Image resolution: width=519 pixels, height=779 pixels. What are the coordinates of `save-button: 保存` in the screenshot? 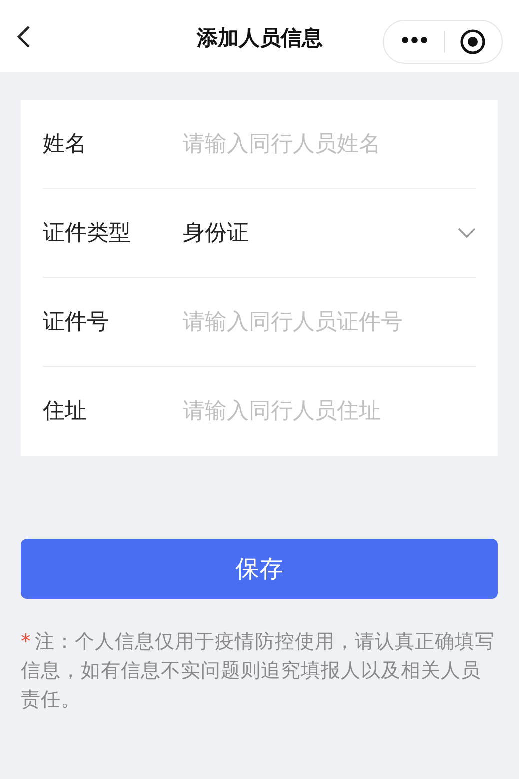 It's located at (259, 569).